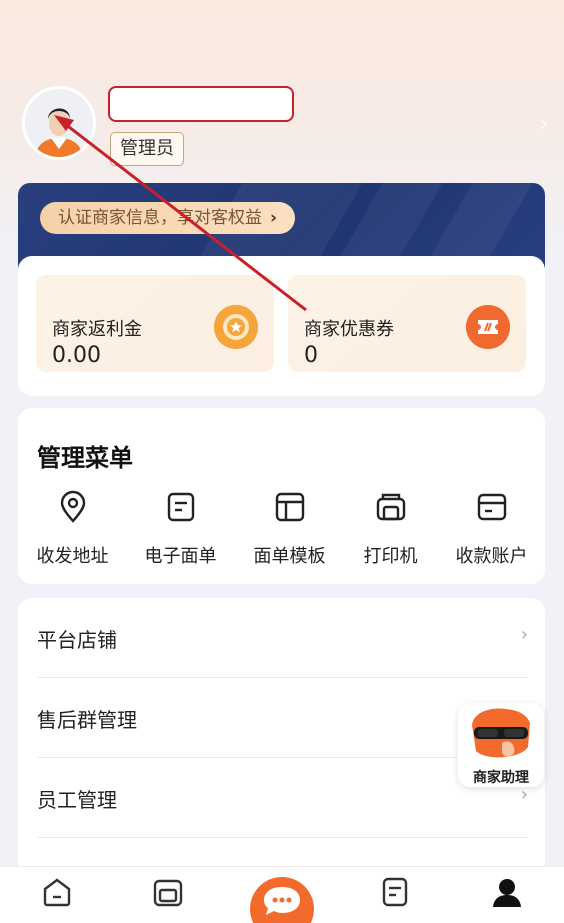 Image resolution: width=564 pixels, height=923 pixels. I want to click on assistant-mascot-icon, so click(501, 733).